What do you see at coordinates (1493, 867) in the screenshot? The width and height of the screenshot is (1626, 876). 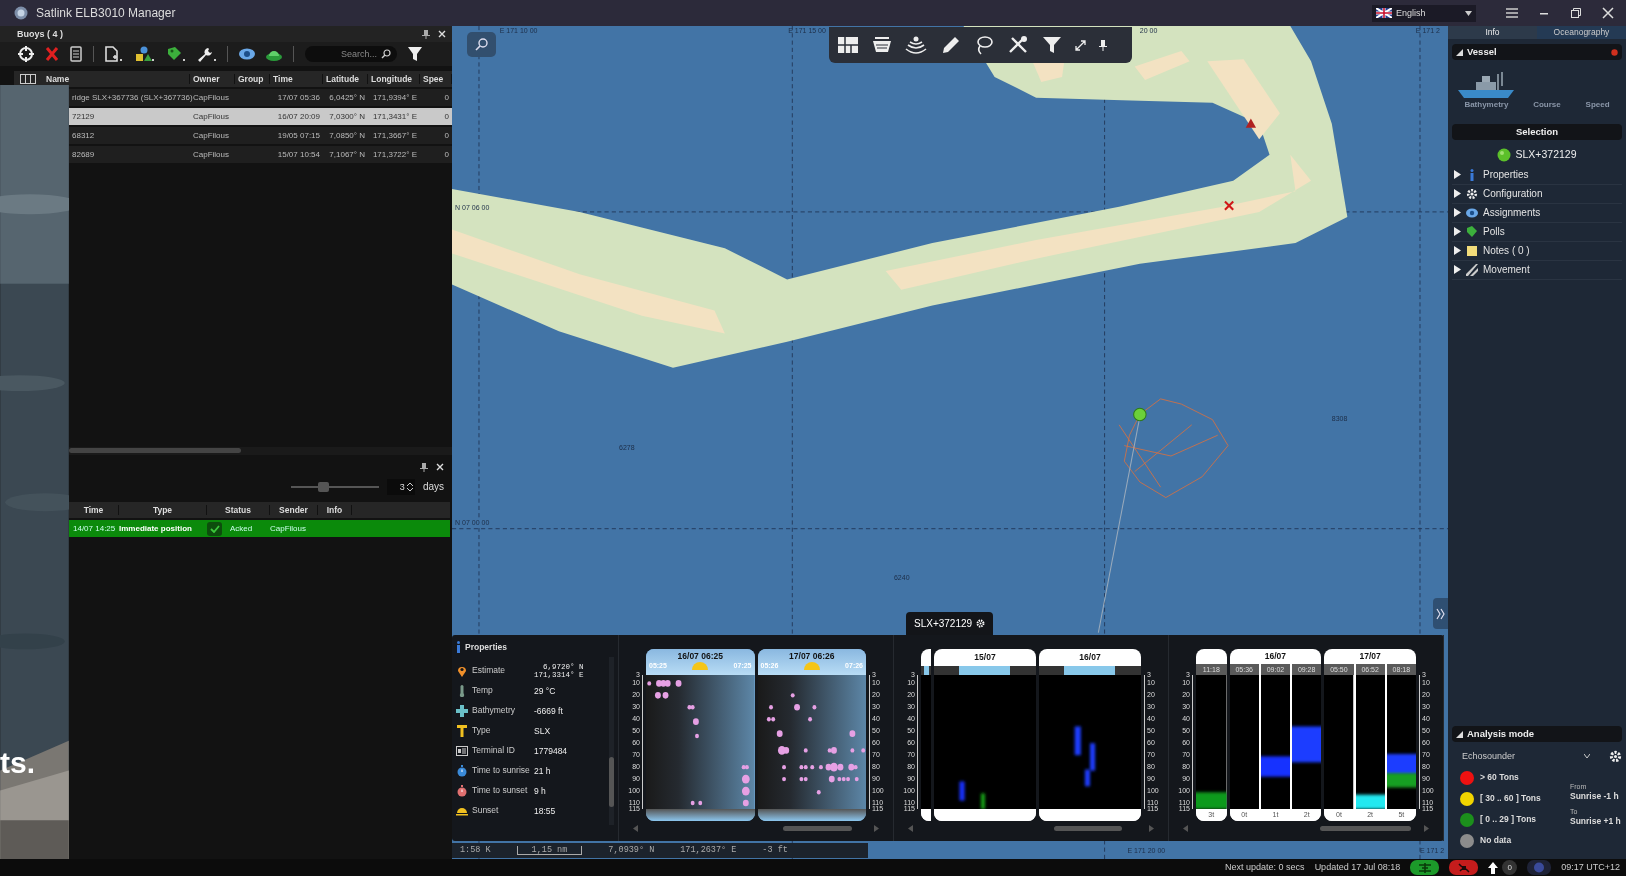 I see `upload-arrow-icon` at bounding box center [1493, 867].